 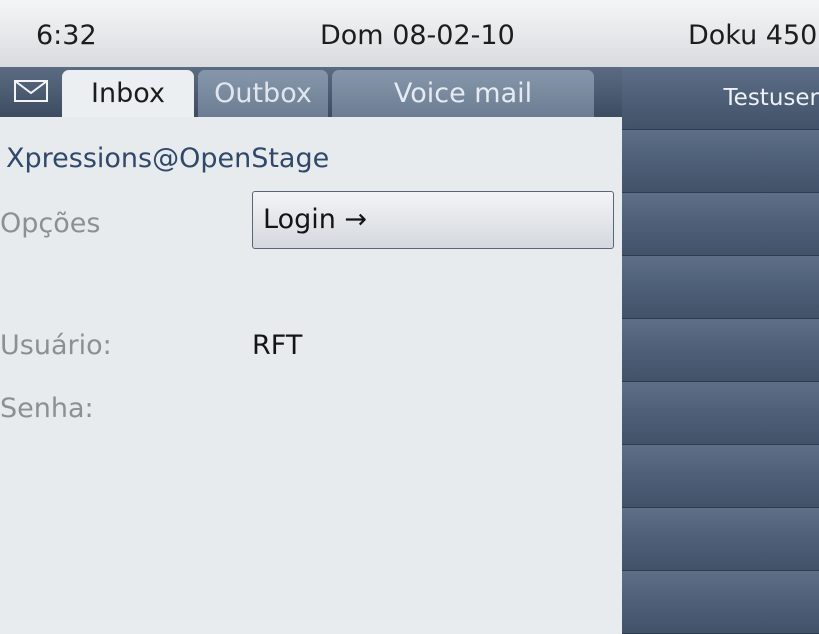 What do you see at coordinates (50, 223) in the screenshot?
I see `options-label: Opções` at bounding box center [50, 223].